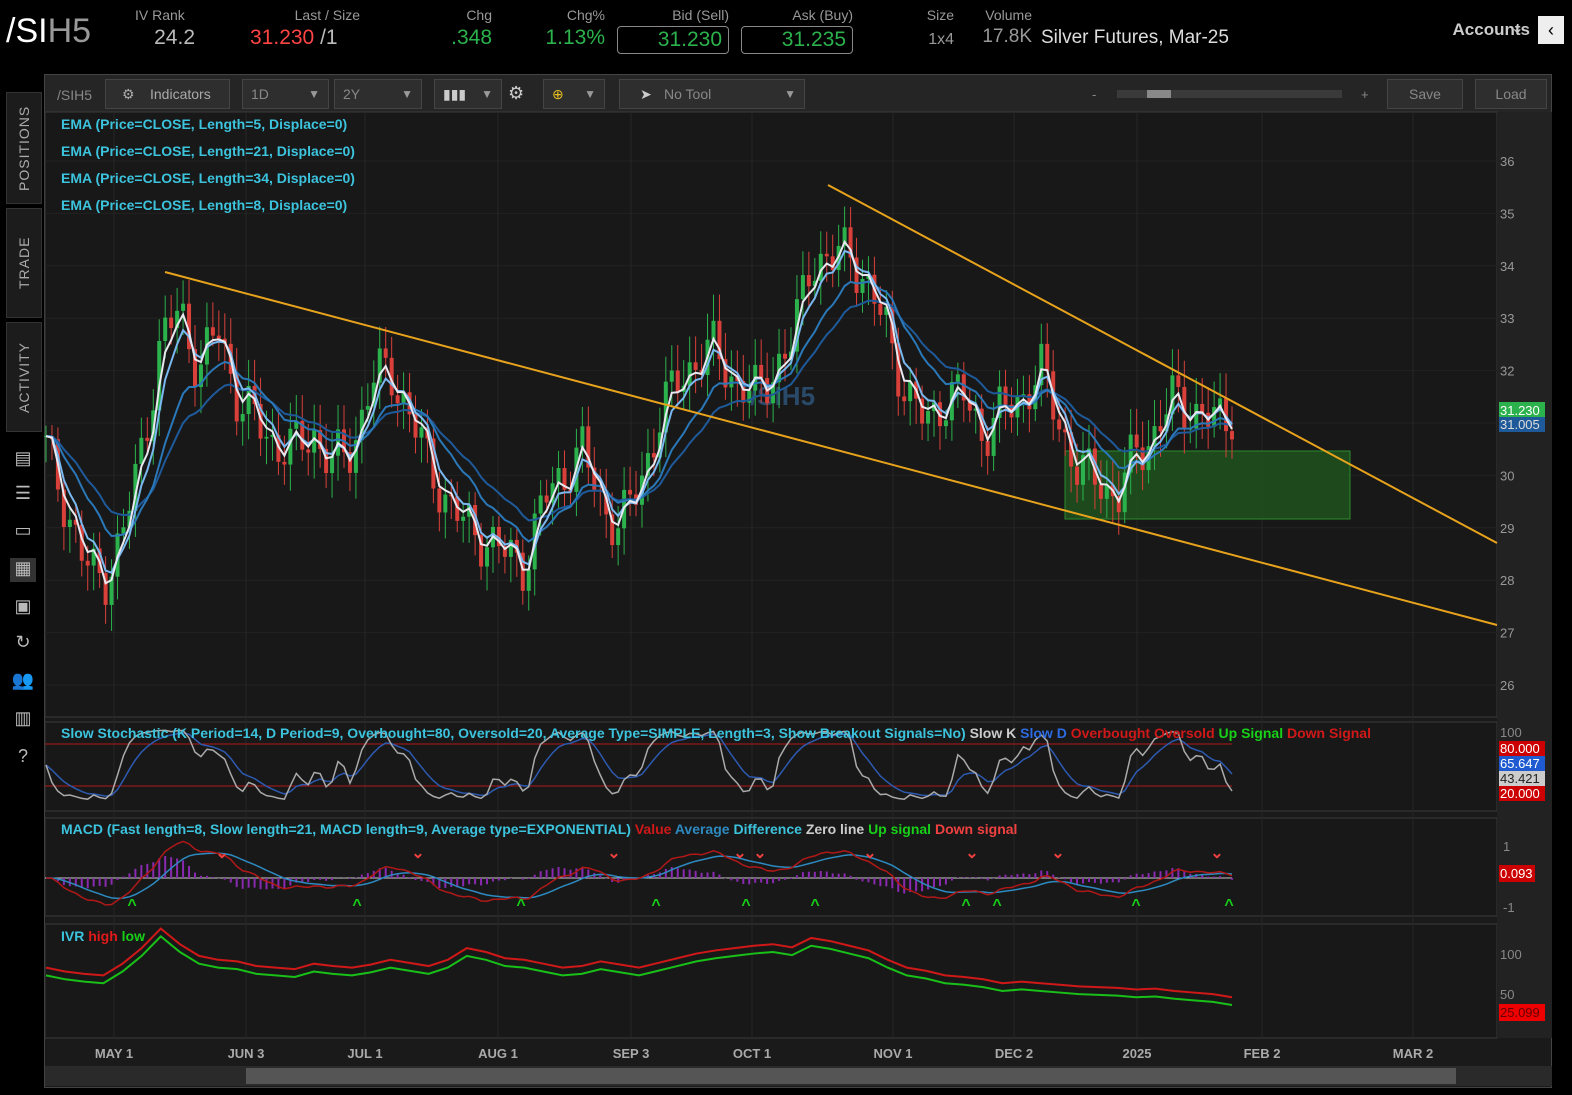  What do you see at coordinates (1262, 1053) in the screenshot?
I see `date-tick: FEB 2` at bounding box center [1262, 1053].